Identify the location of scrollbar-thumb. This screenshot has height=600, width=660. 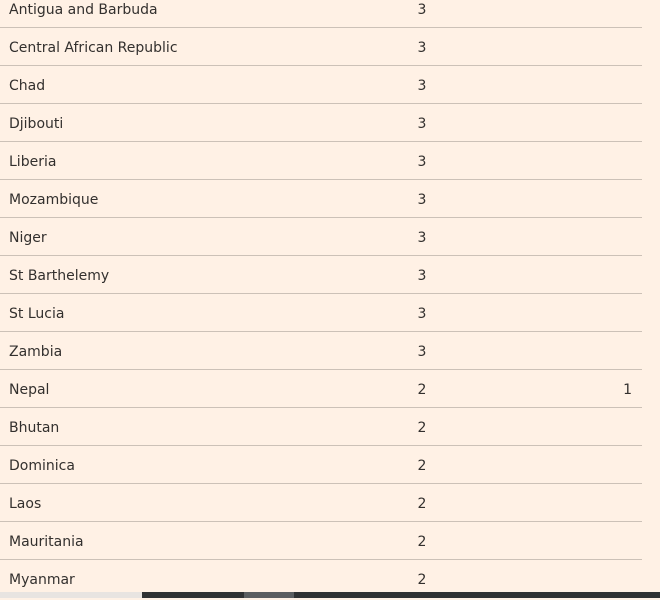
(269, 595).